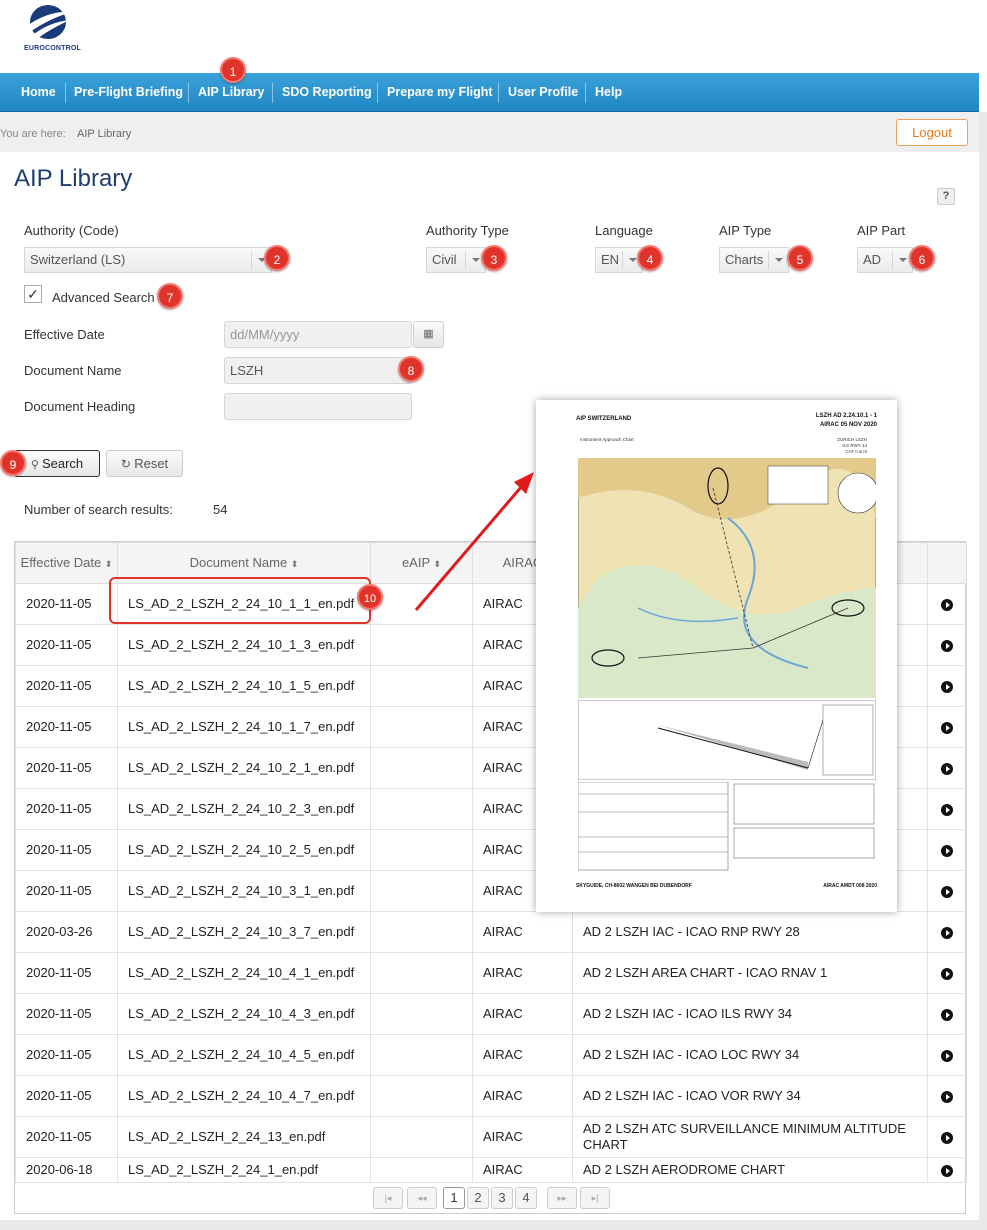 The image size is (987, 1230). I want to click on nav-help: Help, so click(608, 92).